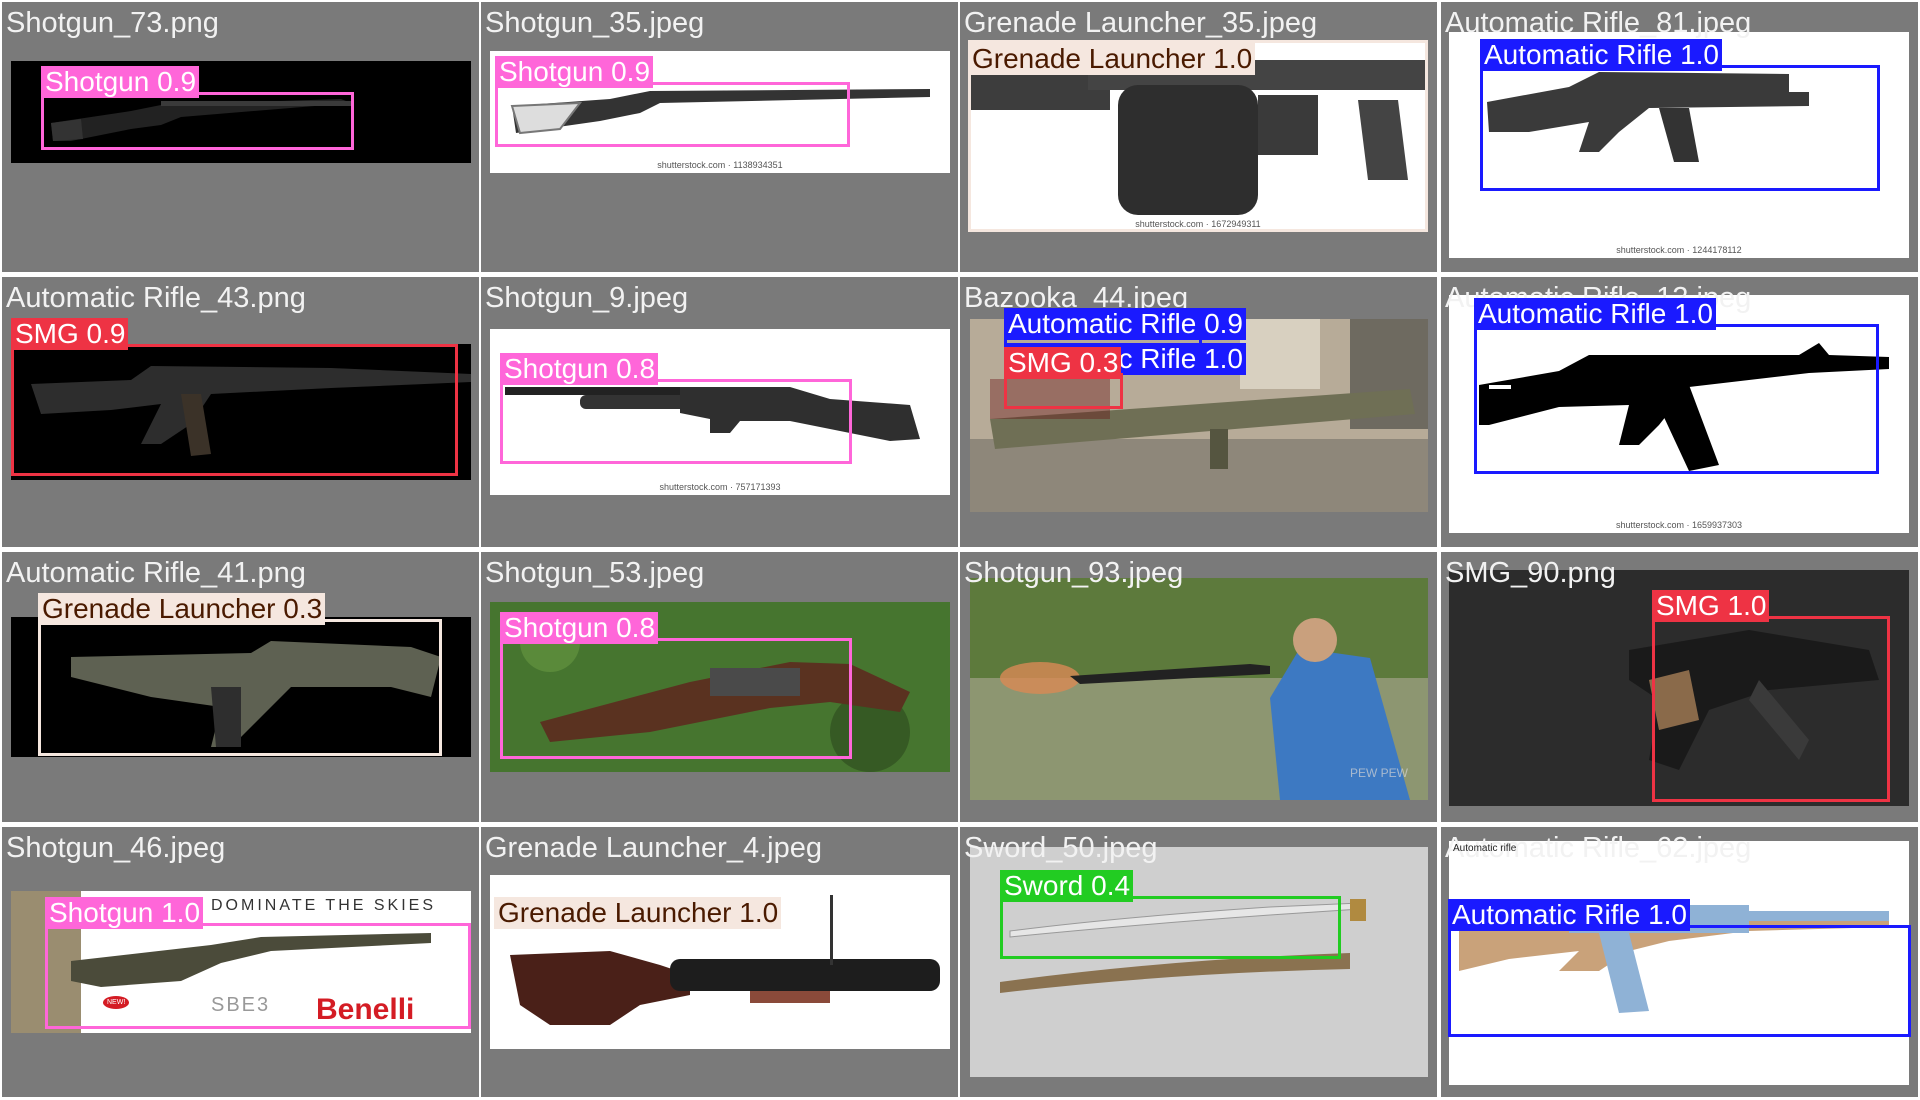 This screenshot has height=1100, width=1920. I want to click on thumbnail-image: PEW PEW, so click(1199, 689).